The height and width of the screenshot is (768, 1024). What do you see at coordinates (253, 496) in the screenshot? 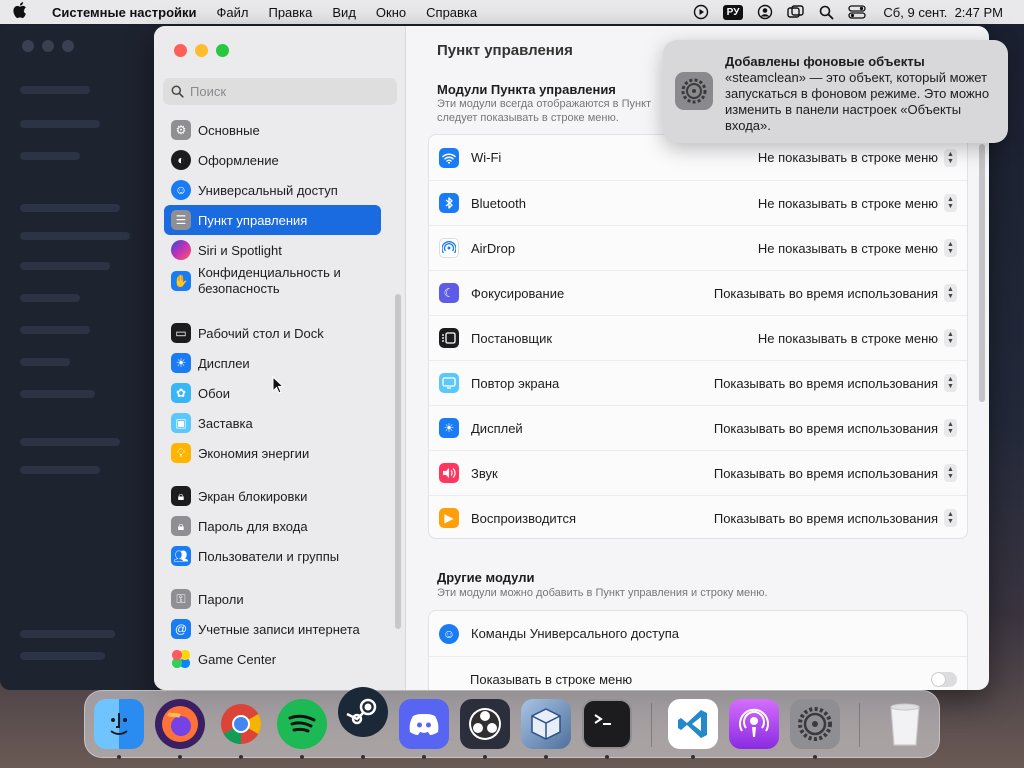
I see `sidebar-item-label: Экран блокировки` at bounding box center [253, 496].